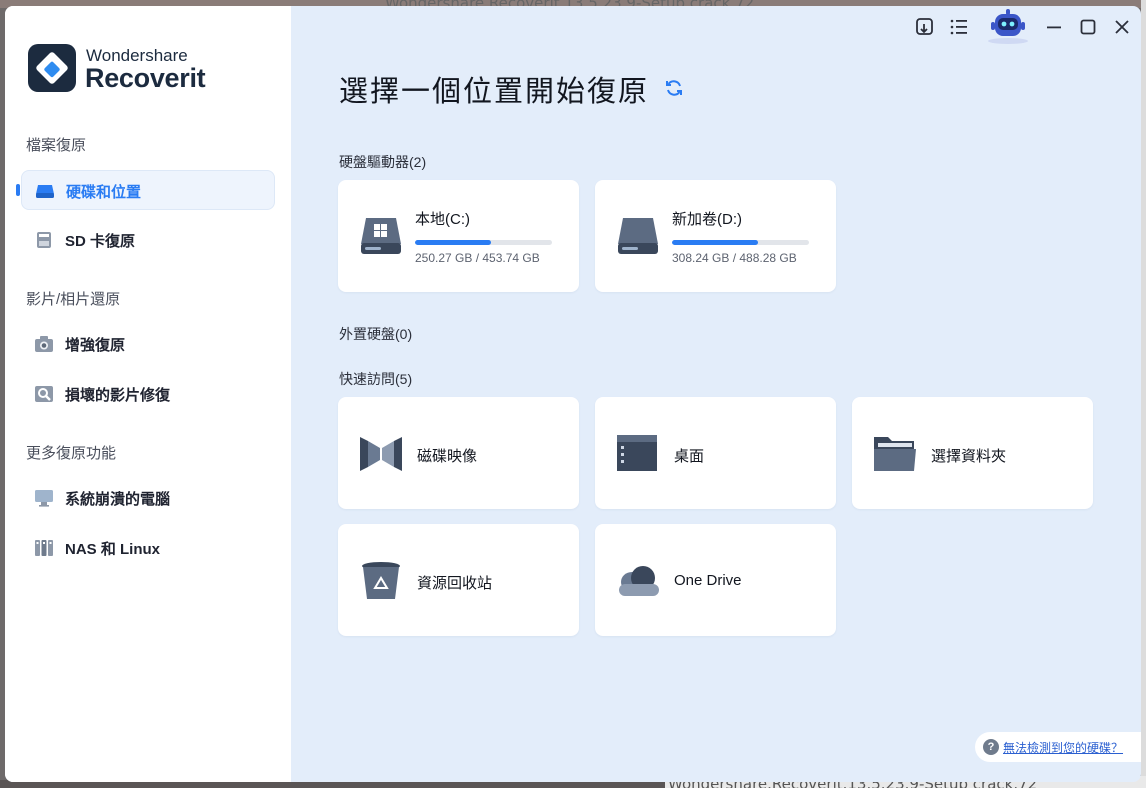 The image size is (1146, 788). What do you see at coordinates (708, 580) in the screenshot?
I see `quick-access-label: One Drive` at bounding box center [708, 580].